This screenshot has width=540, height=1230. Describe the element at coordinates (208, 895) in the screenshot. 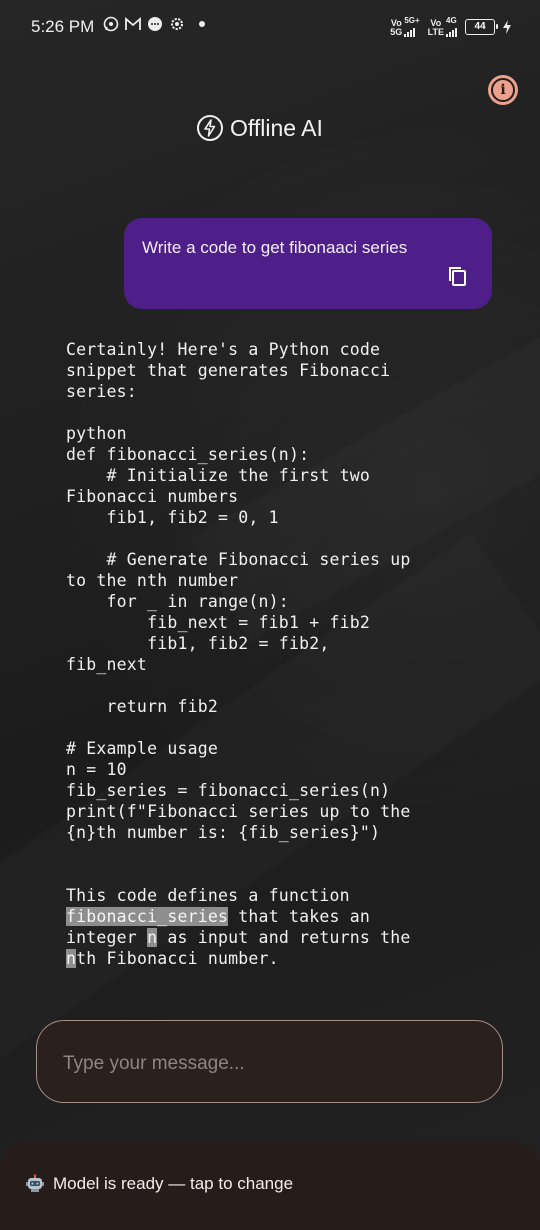

I see `assistant-outro-line1: This code defines a function` at that location.